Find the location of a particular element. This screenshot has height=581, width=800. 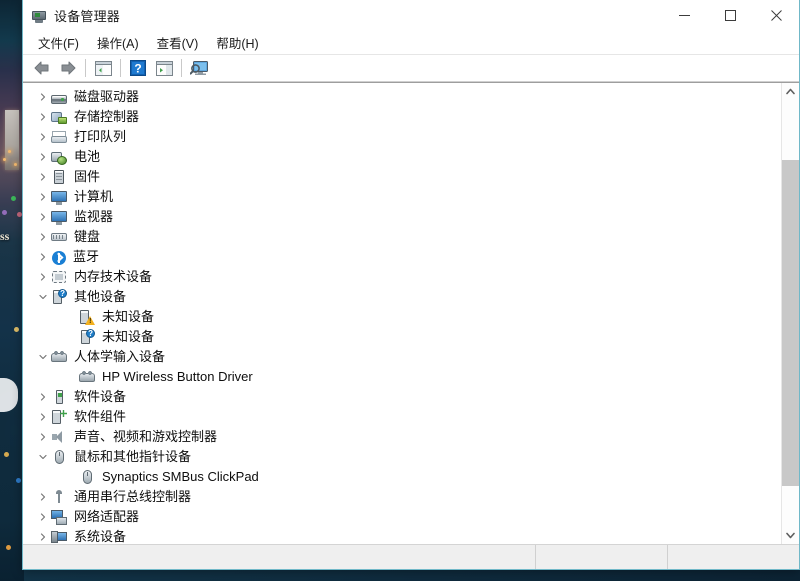

title-bar: 设备管理器 is located at coordinates (411, 15).